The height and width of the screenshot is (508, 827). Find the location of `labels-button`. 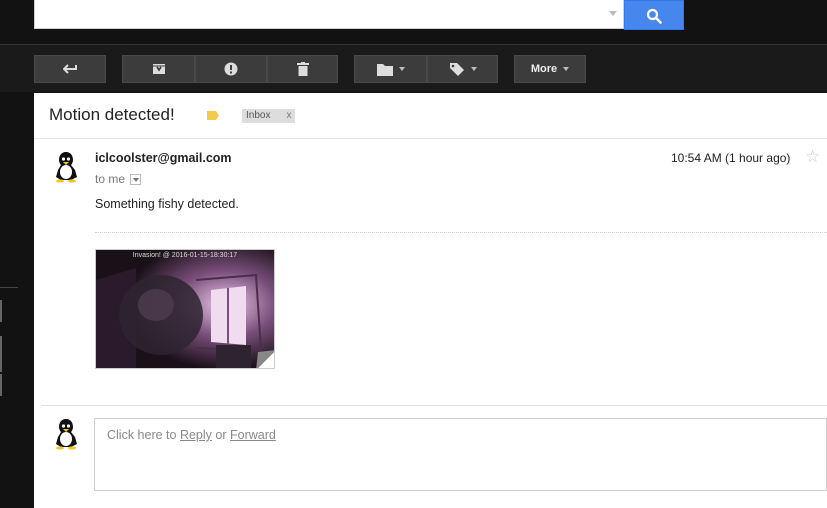

labels-button is located at coordinates (462, 69).